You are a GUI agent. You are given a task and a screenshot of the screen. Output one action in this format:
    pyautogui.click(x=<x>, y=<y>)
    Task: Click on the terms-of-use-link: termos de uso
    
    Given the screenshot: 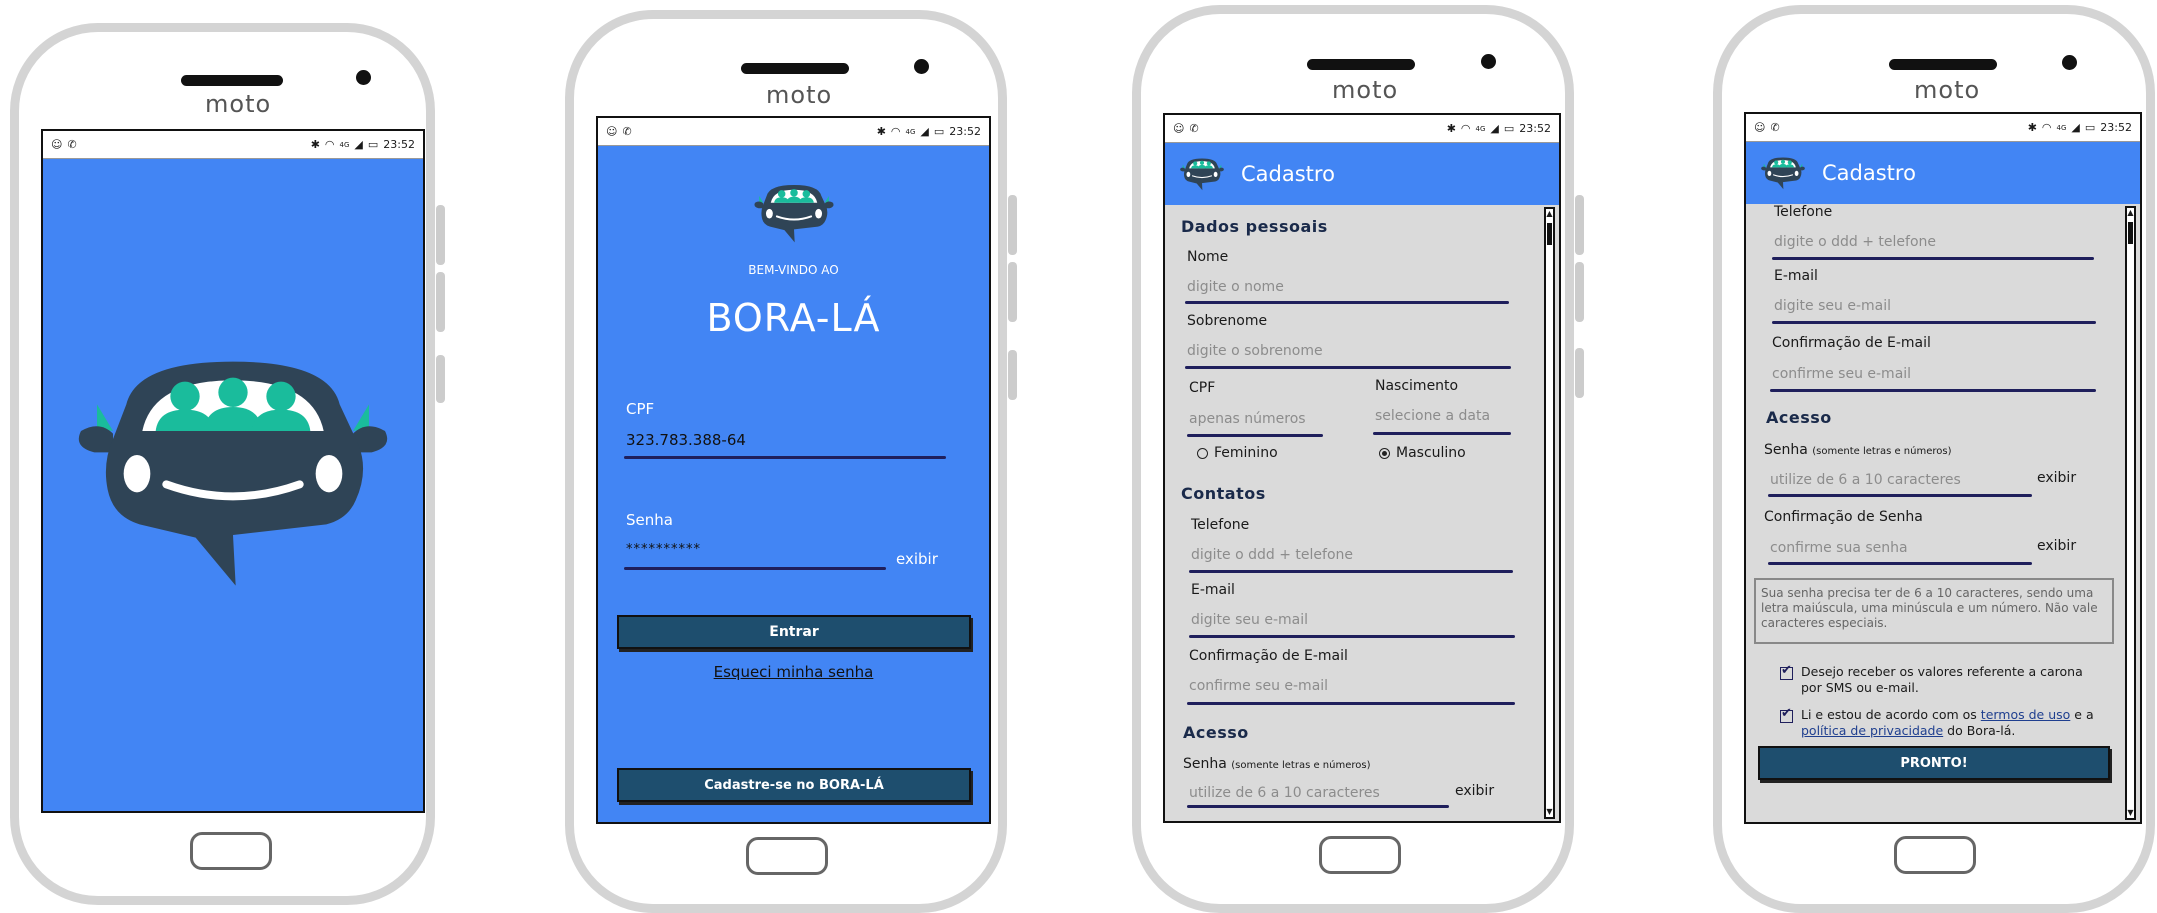 What is the action you would take?
    pyautogui.click(x=2026, y=714)
    